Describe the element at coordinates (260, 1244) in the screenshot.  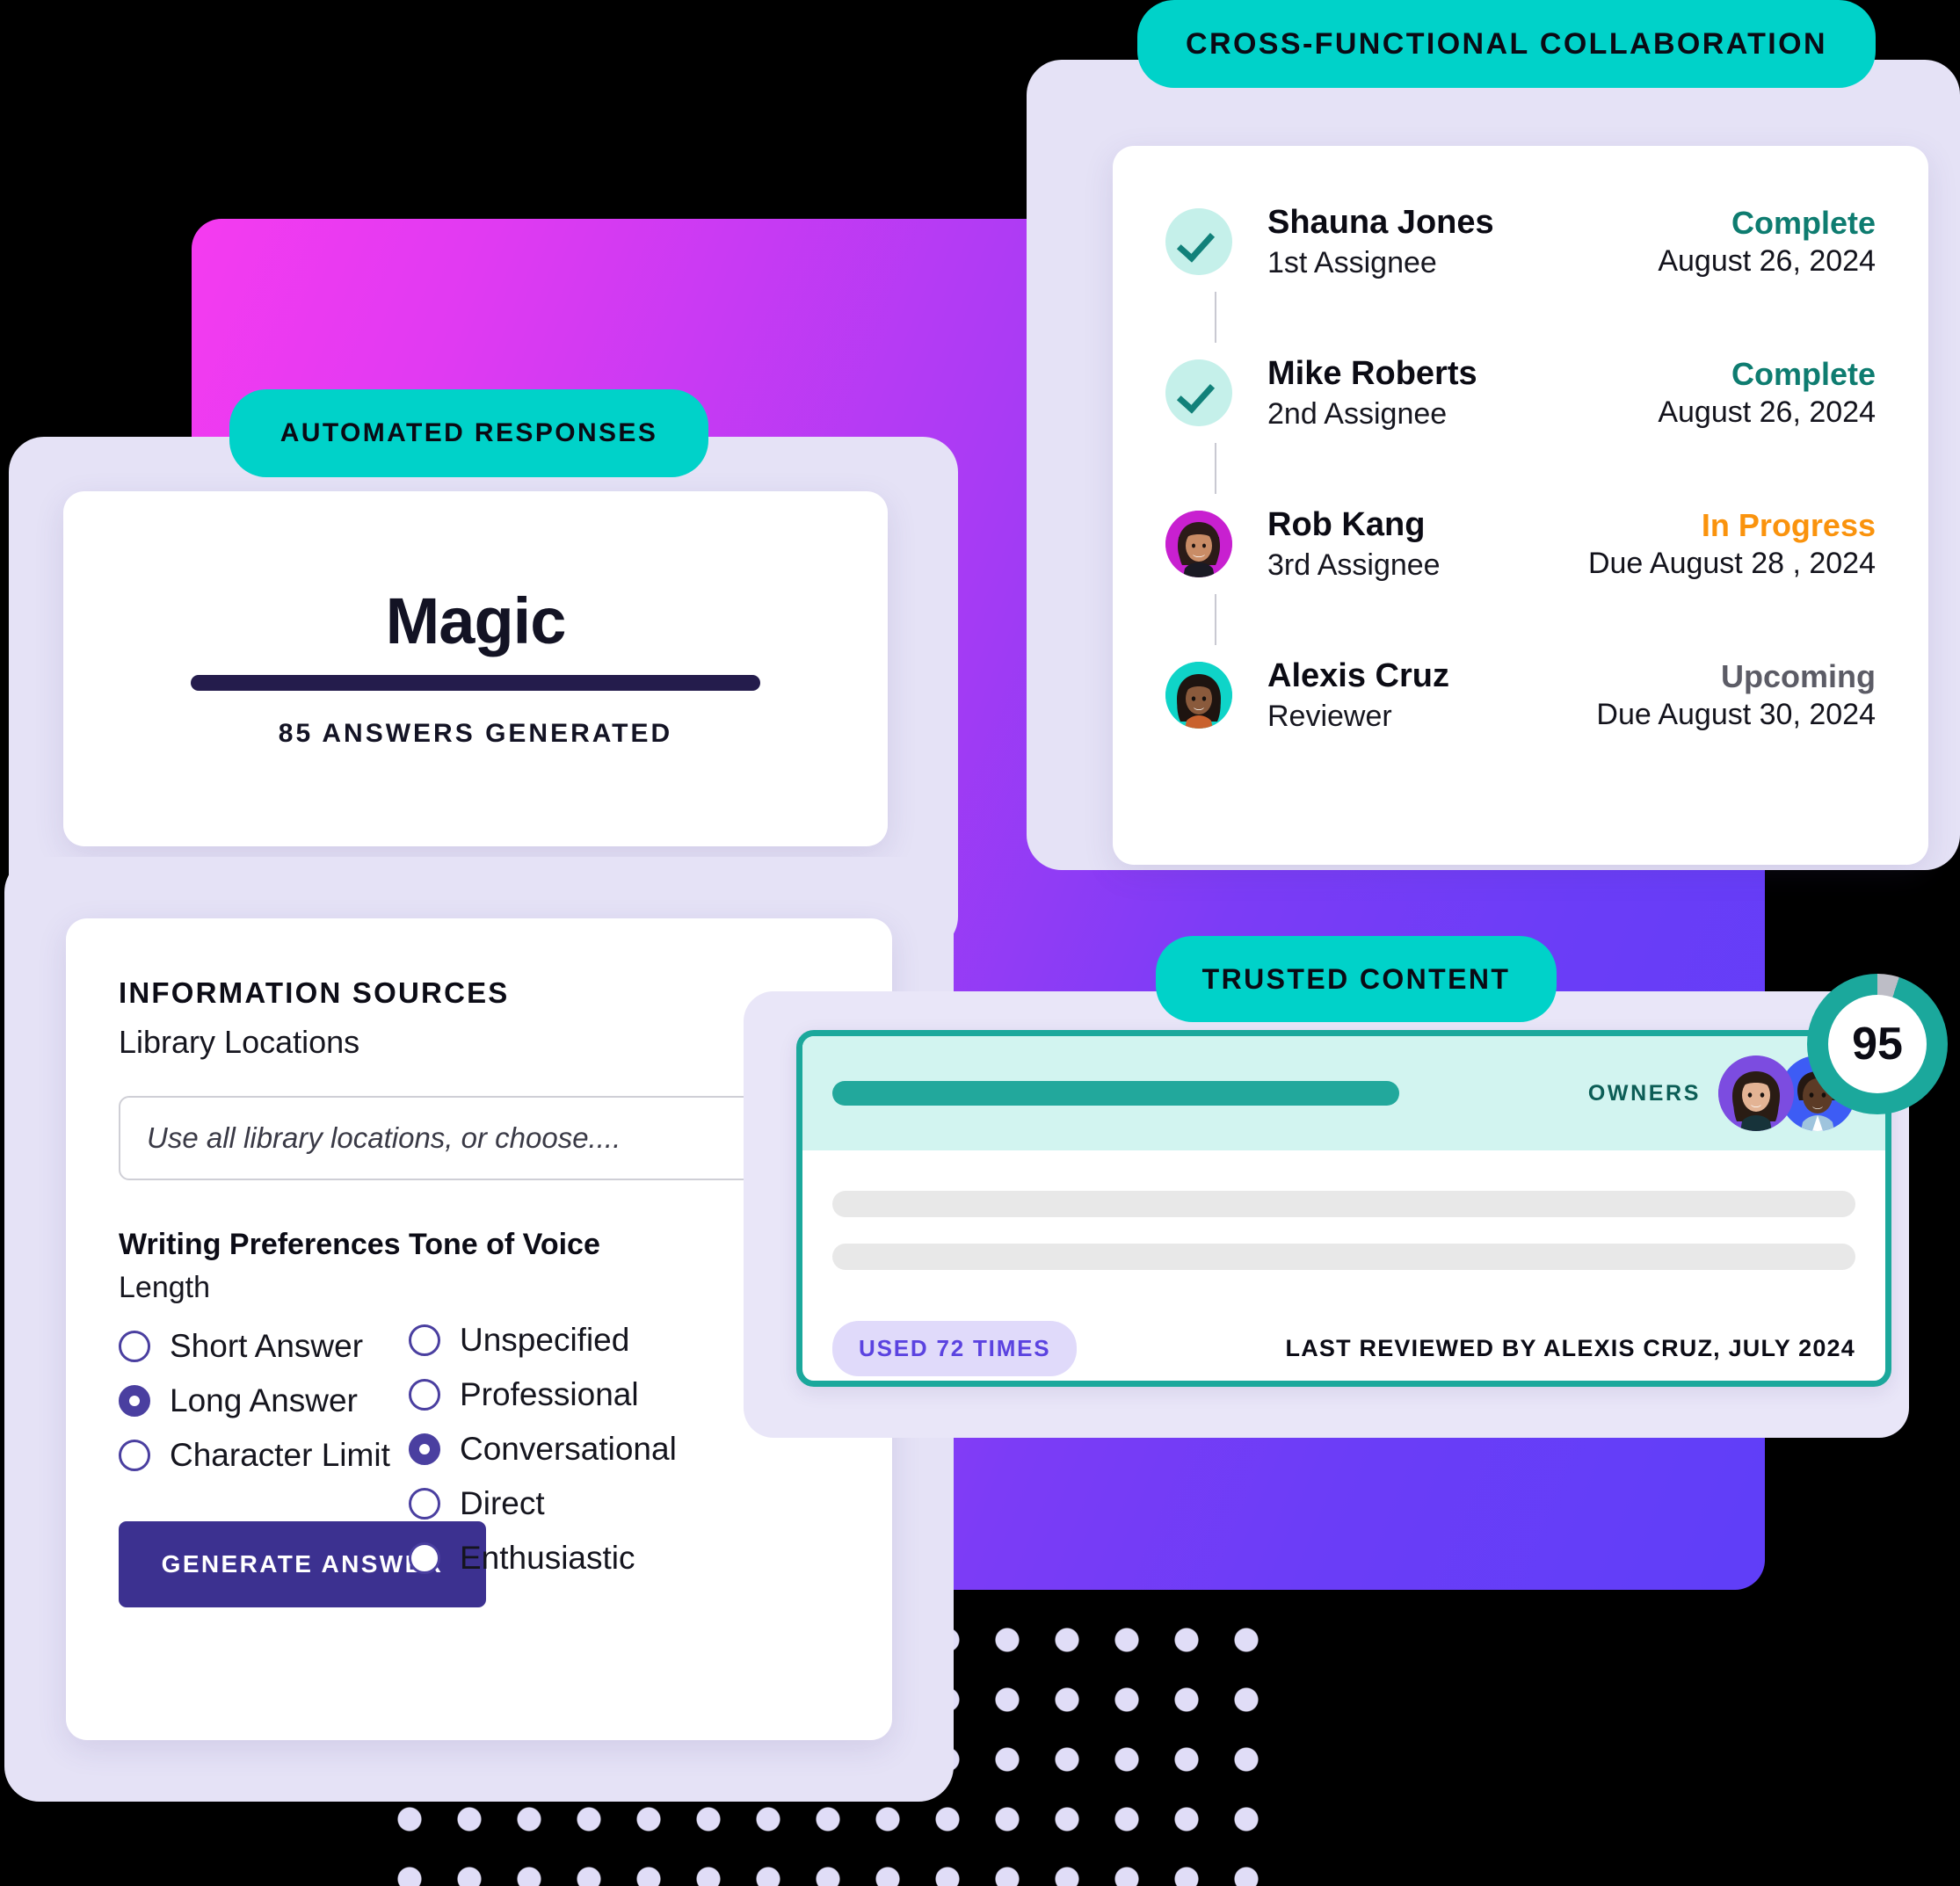
I see `writing-preferences-heading: Writing Preferences` at that location.